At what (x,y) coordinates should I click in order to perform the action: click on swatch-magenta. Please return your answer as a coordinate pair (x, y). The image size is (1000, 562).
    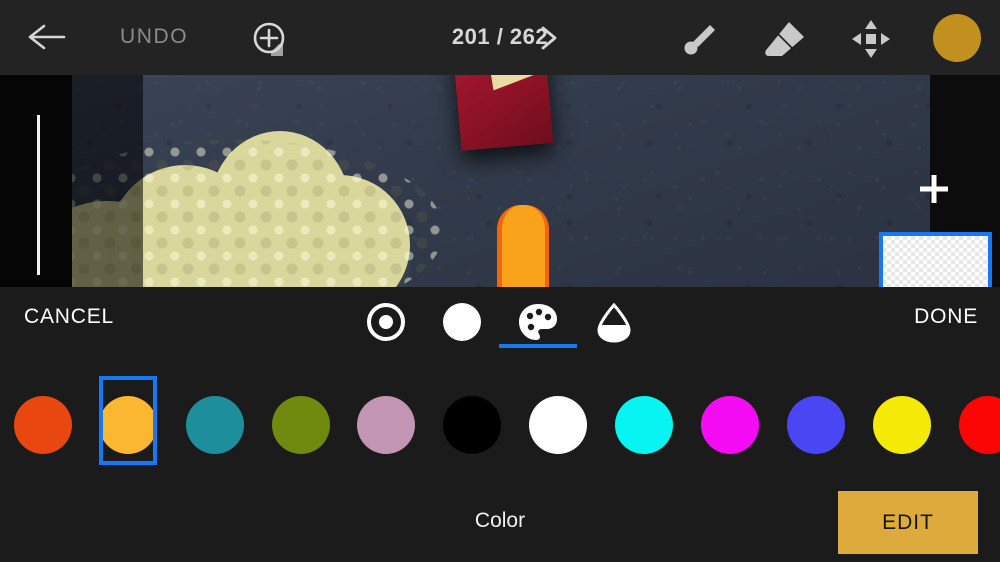
    Looking at the image, I should click on (730, 425).